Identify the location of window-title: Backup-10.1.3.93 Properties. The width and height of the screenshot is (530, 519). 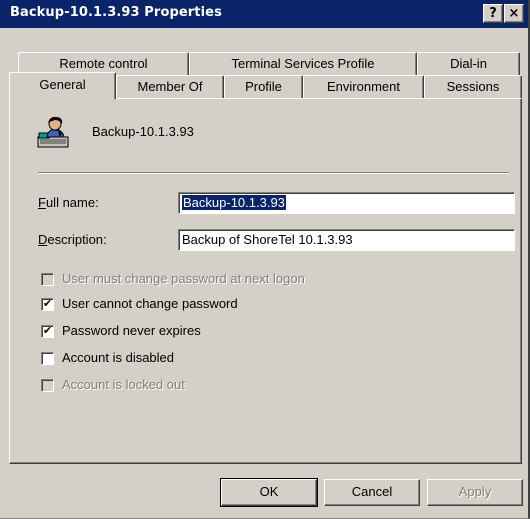
(116, 12).